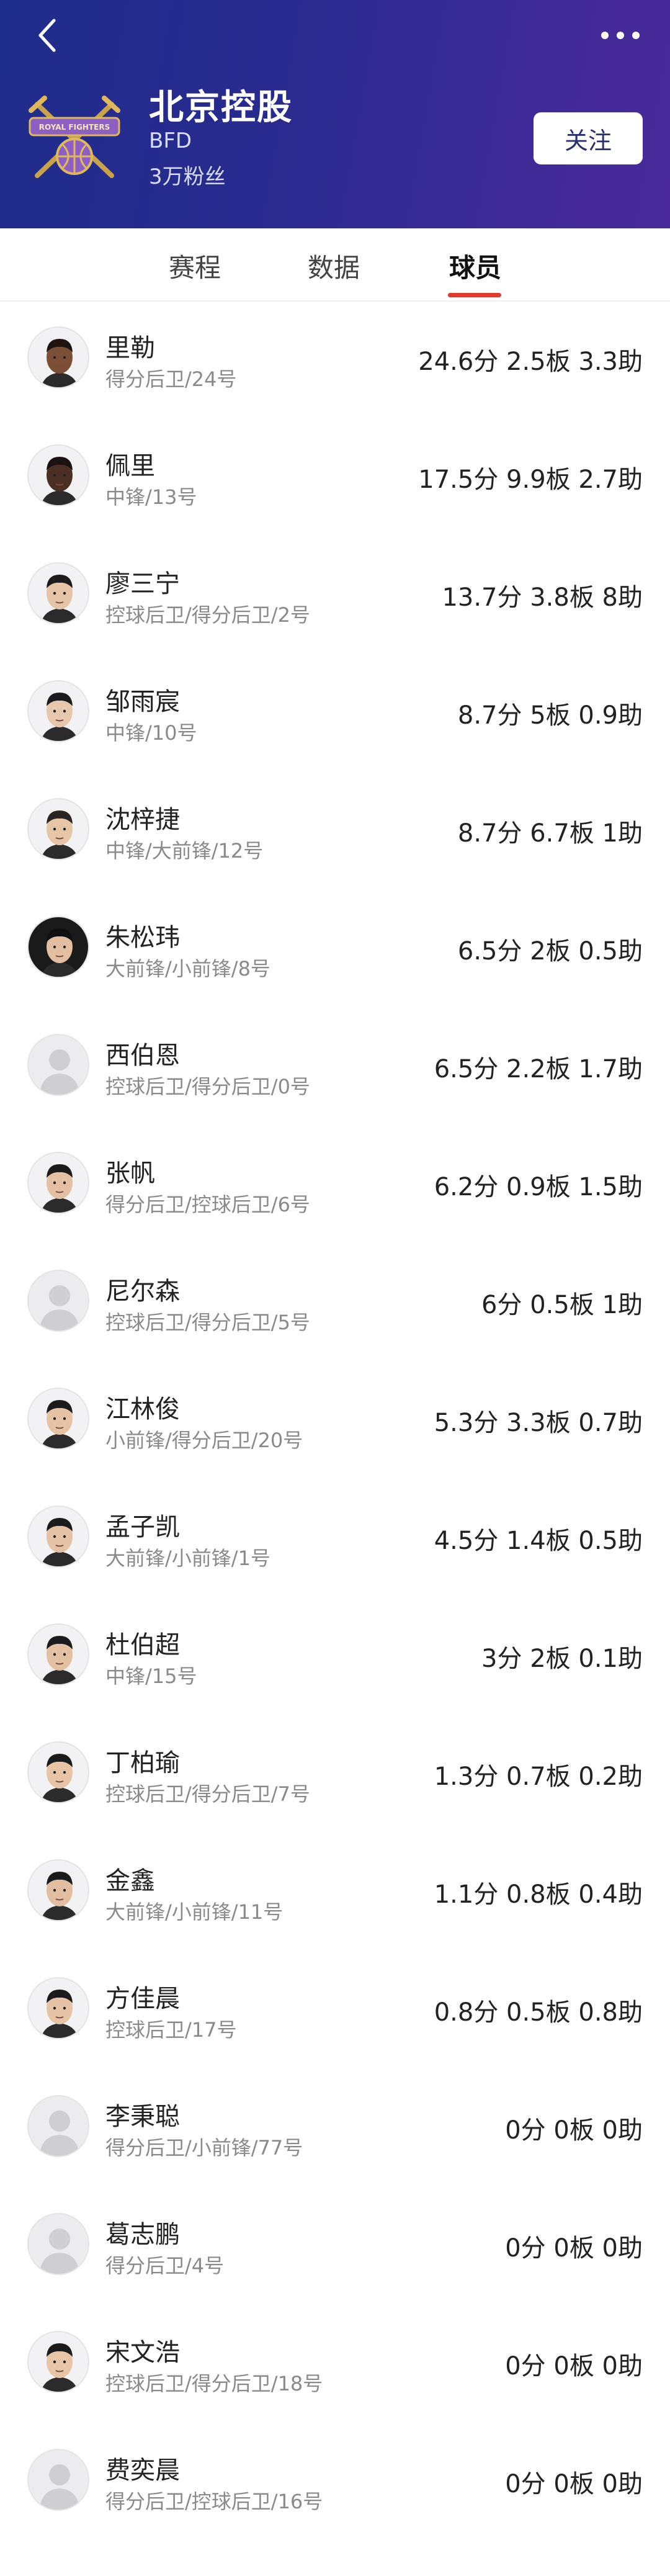  I want to click on more-options-button, so click(620, 35).